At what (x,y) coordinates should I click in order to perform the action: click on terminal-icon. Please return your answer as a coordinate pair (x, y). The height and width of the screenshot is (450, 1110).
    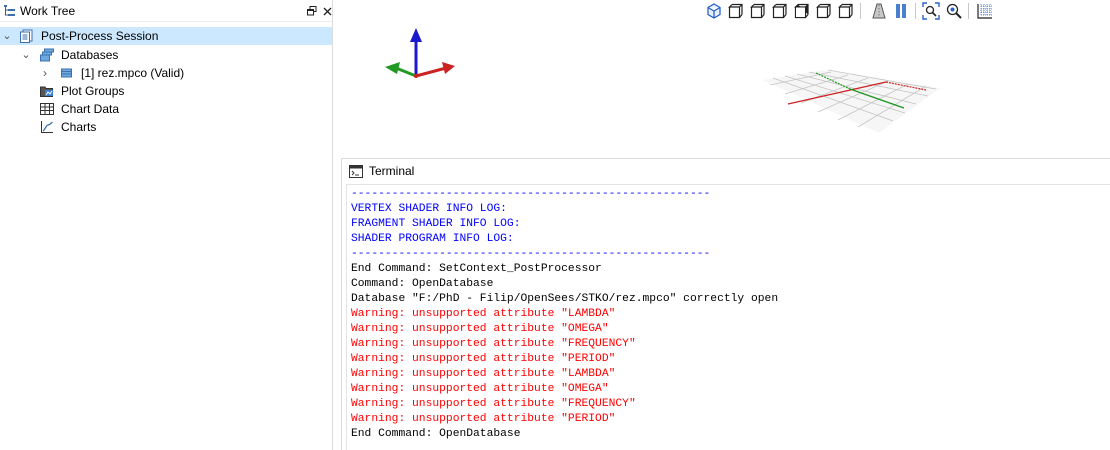
    Looking at the image, I should click on (356, 171).